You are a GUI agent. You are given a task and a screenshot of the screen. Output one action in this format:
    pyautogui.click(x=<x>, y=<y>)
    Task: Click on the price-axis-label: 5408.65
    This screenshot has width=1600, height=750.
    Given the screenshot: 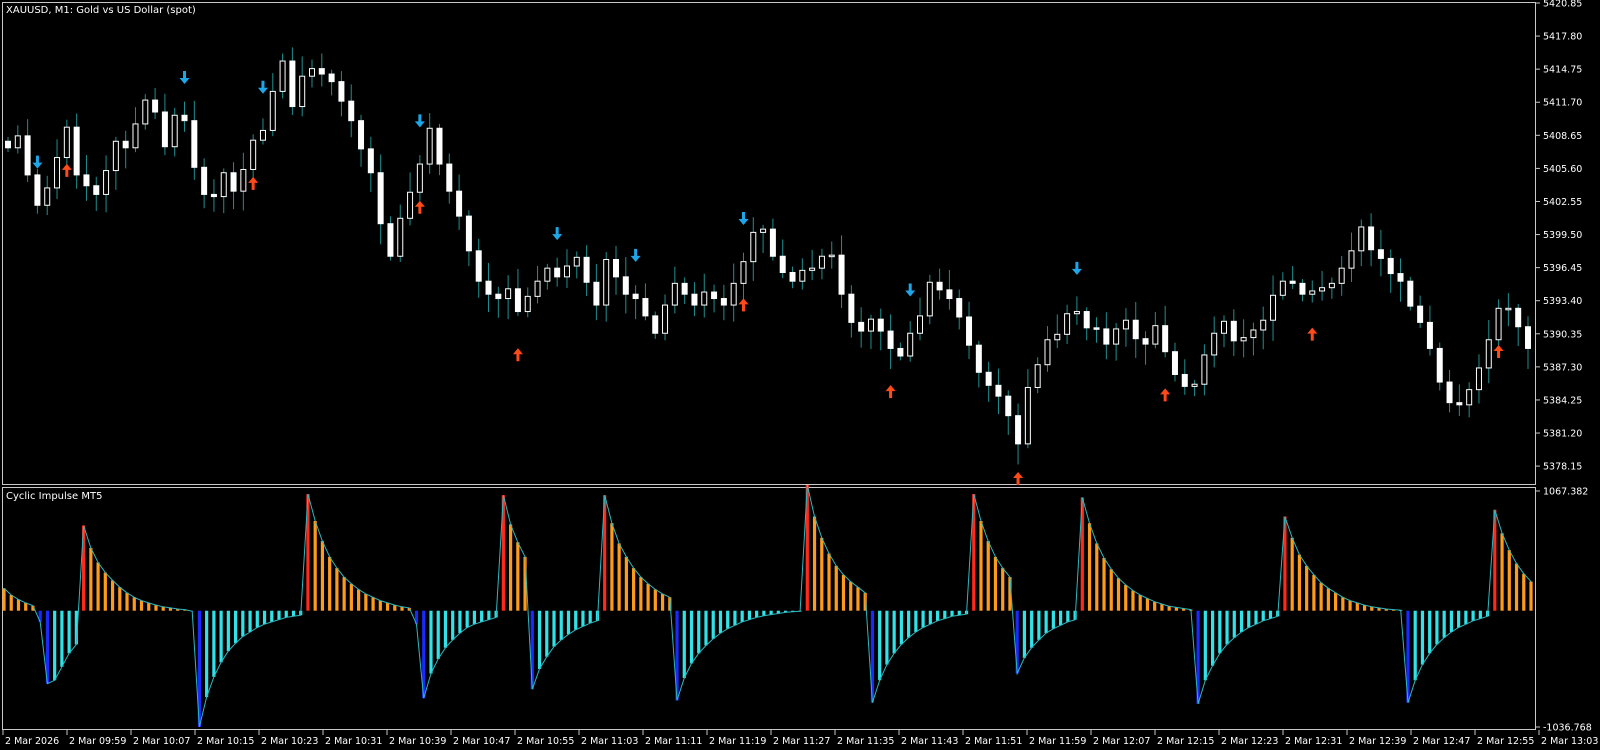 What is the action you would take?
    pyautogui.click(x=1562, y=136)
    